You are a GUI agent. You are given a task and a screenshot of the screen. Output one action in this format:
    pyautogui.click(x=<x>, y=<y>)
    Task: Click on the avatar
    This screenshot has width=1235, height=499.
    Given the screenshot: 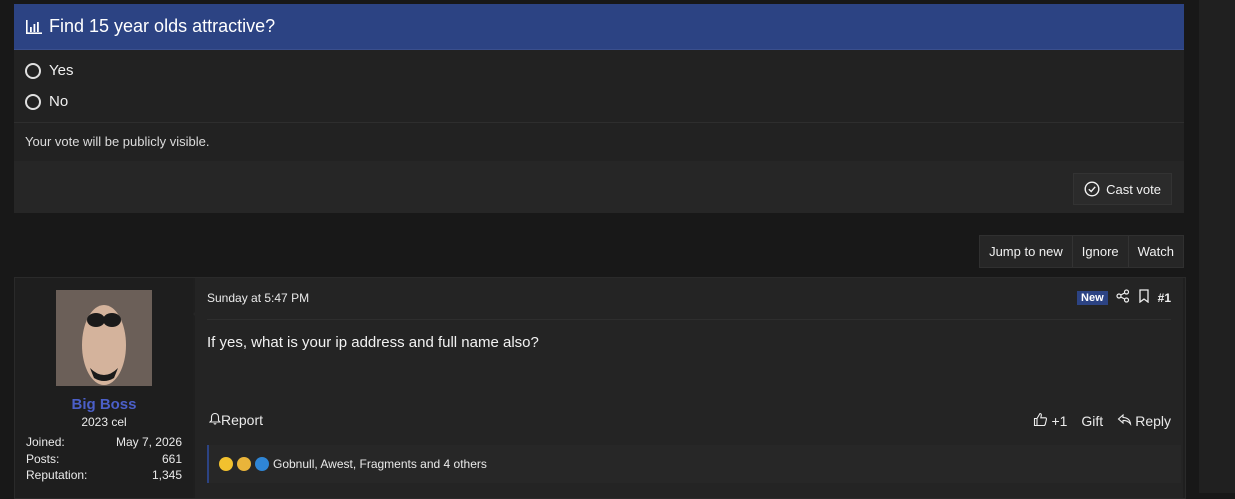 What is the action you would take?
    pyautogui.click(x=104, y=338)
    